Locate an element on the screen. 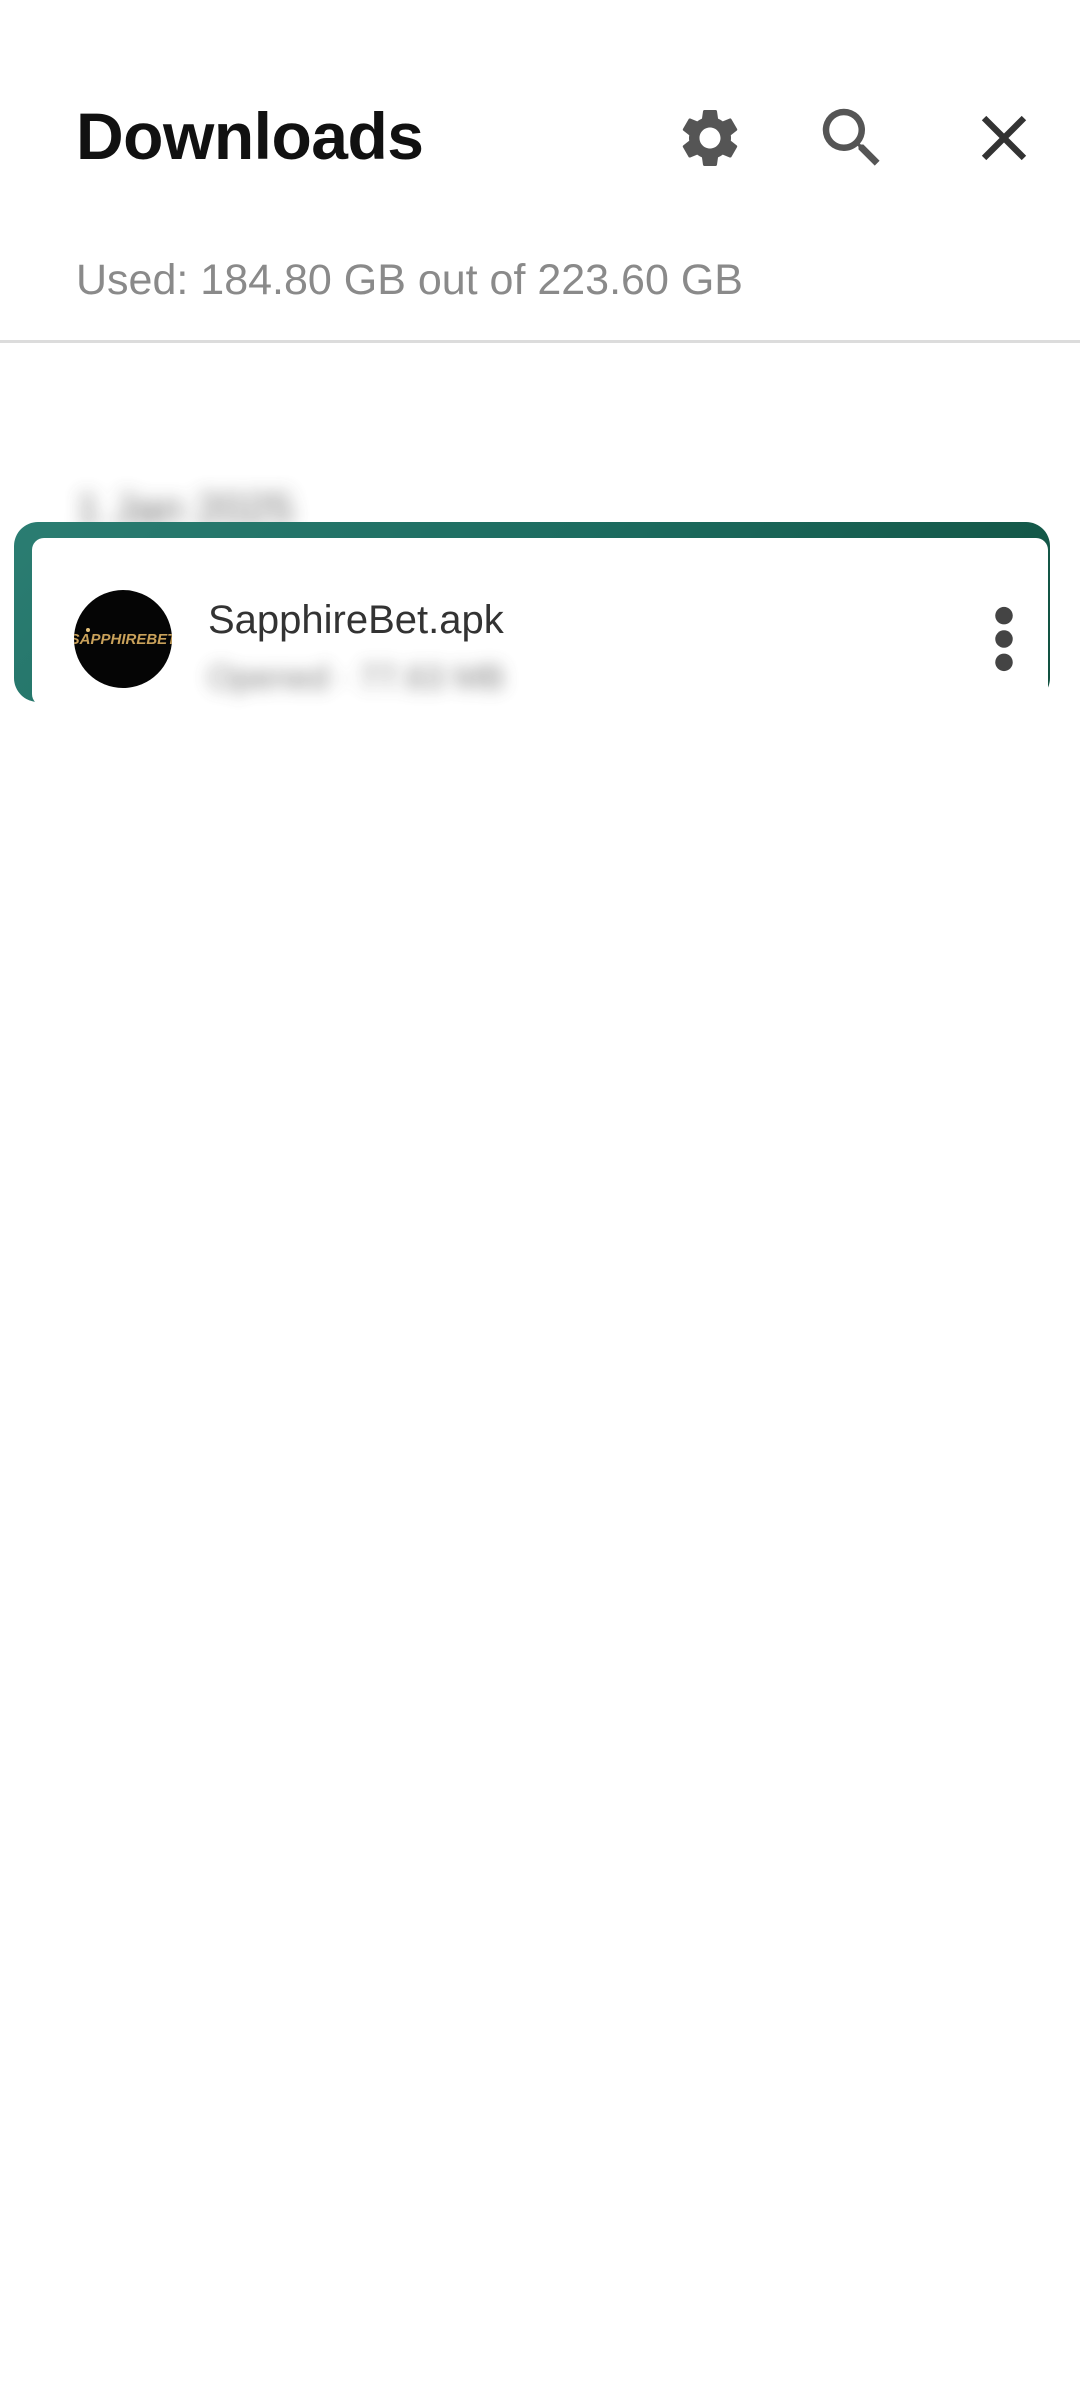  header-divider is located at coordinates (540, 341).